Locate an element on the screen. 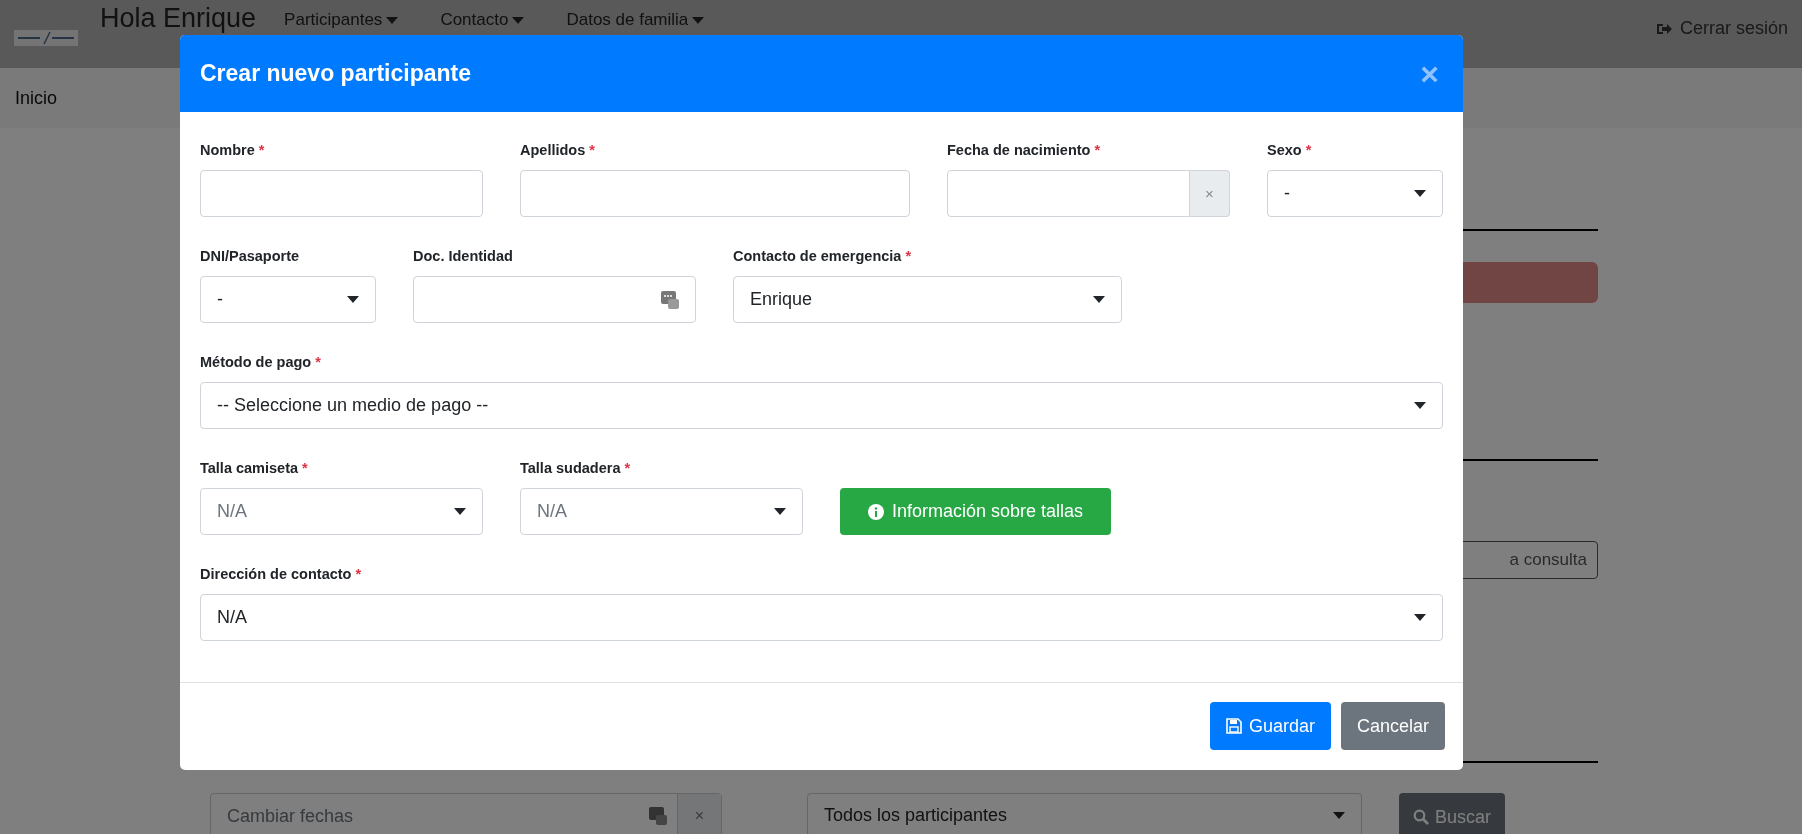  close-button: × is located at coordinates (1429, 73).